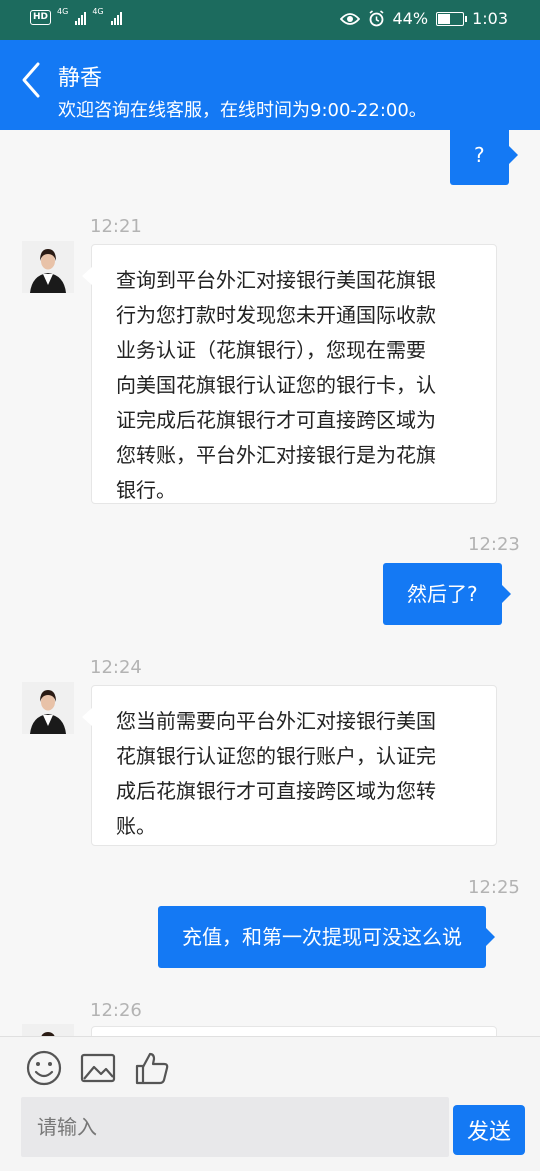  What do you see at coordinates (242, 110) in the screenshot?
I see `service-hours: 欢迎咨询在线客服，在线时间为9:00-22:00。` at bounding box center [242, 110].